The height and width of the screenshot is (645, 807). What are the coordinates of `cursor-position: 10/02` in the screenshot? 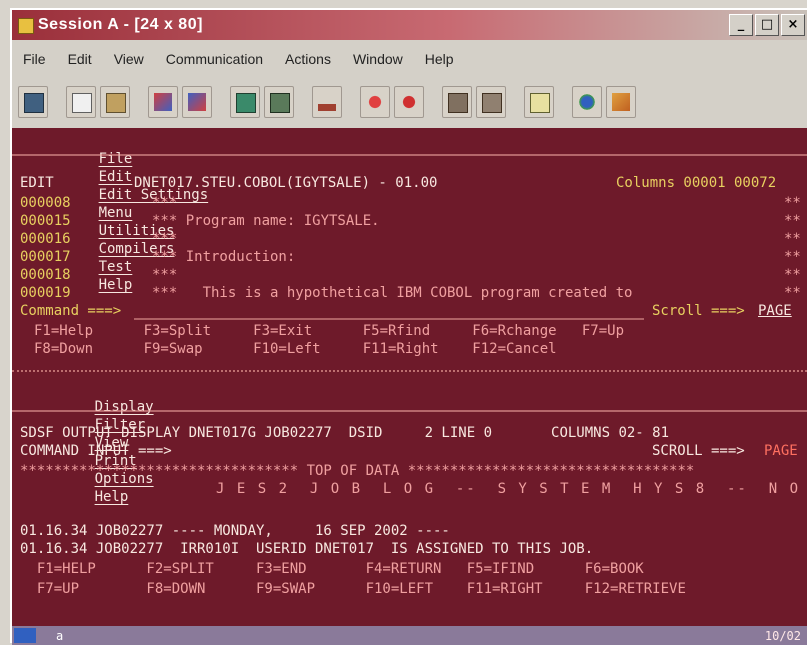 It's located at (782, 635).